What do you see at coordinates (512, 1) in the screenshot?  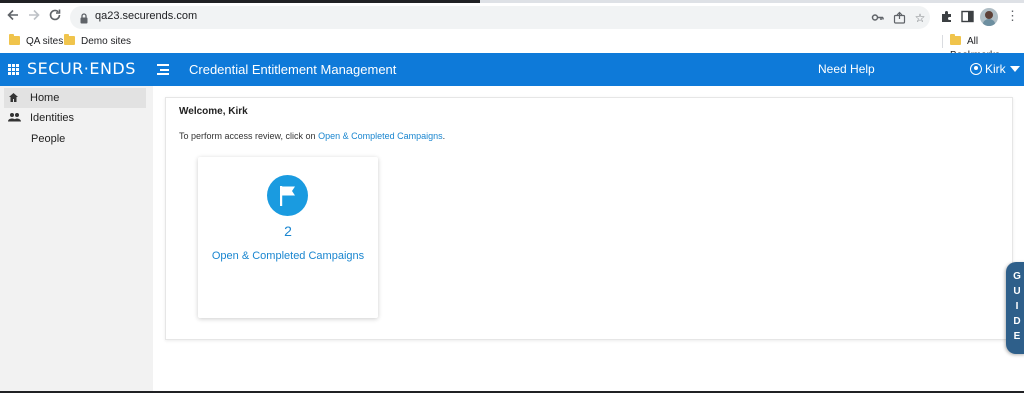 I see `window-edge` at bounding box center [512, 1].